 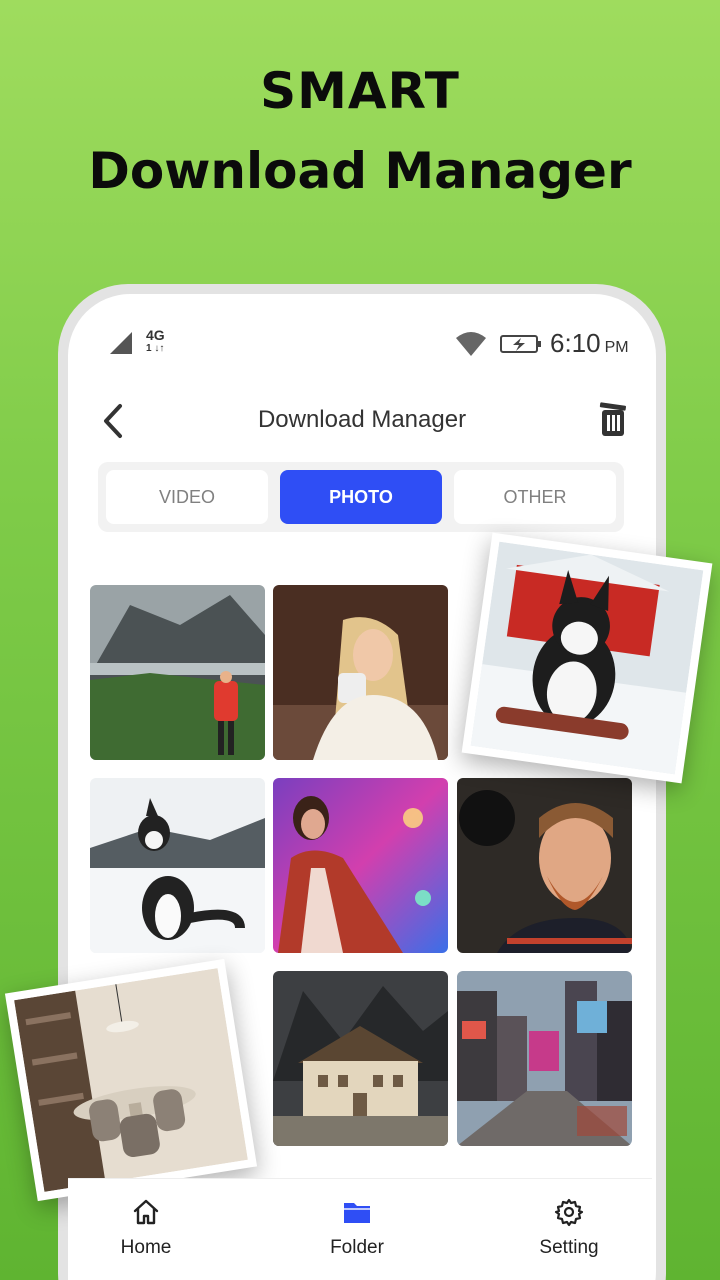 I want to click on tab-photo: PHOTO, so click(x=361, y=497).